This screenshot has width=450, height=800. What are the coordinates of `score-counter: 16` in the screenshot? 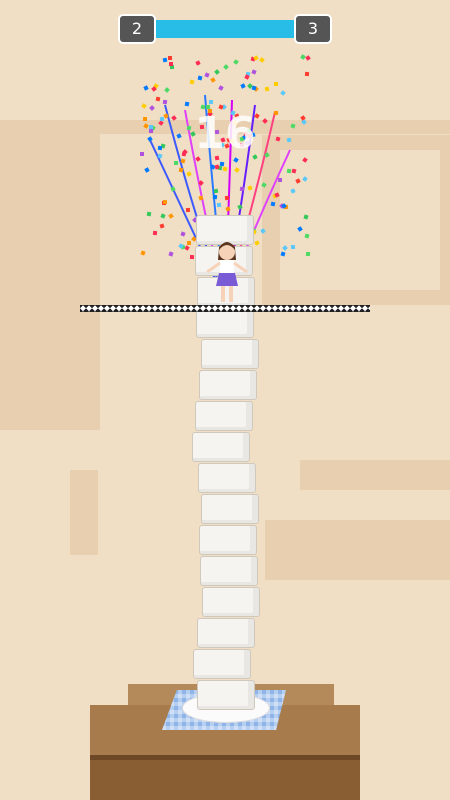 It's located at (225, 133).